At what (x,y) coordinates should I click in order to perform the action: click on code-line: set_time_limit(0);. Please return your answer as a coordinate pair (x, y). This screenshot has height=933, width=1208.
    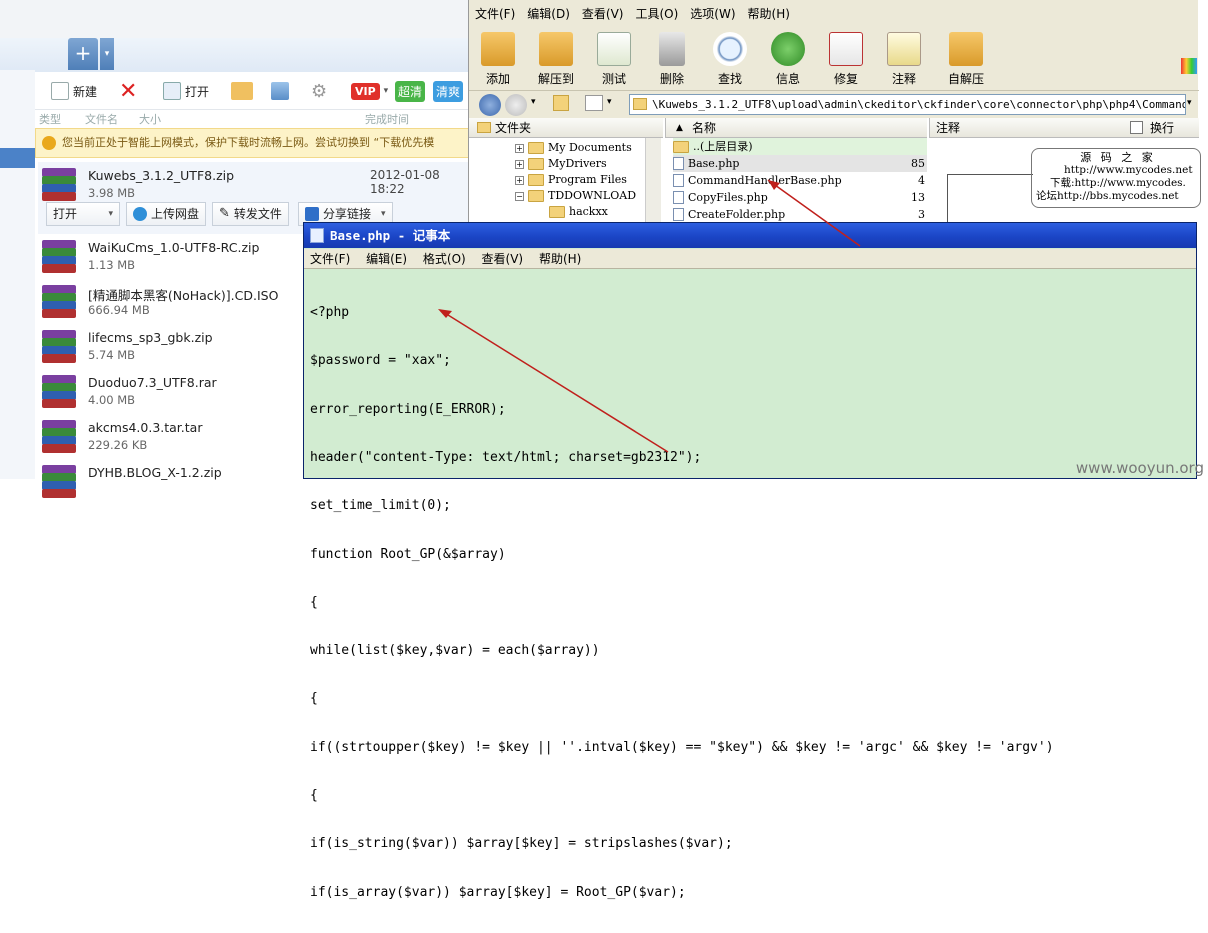
    Looking at the image, I should click on (380, 506).